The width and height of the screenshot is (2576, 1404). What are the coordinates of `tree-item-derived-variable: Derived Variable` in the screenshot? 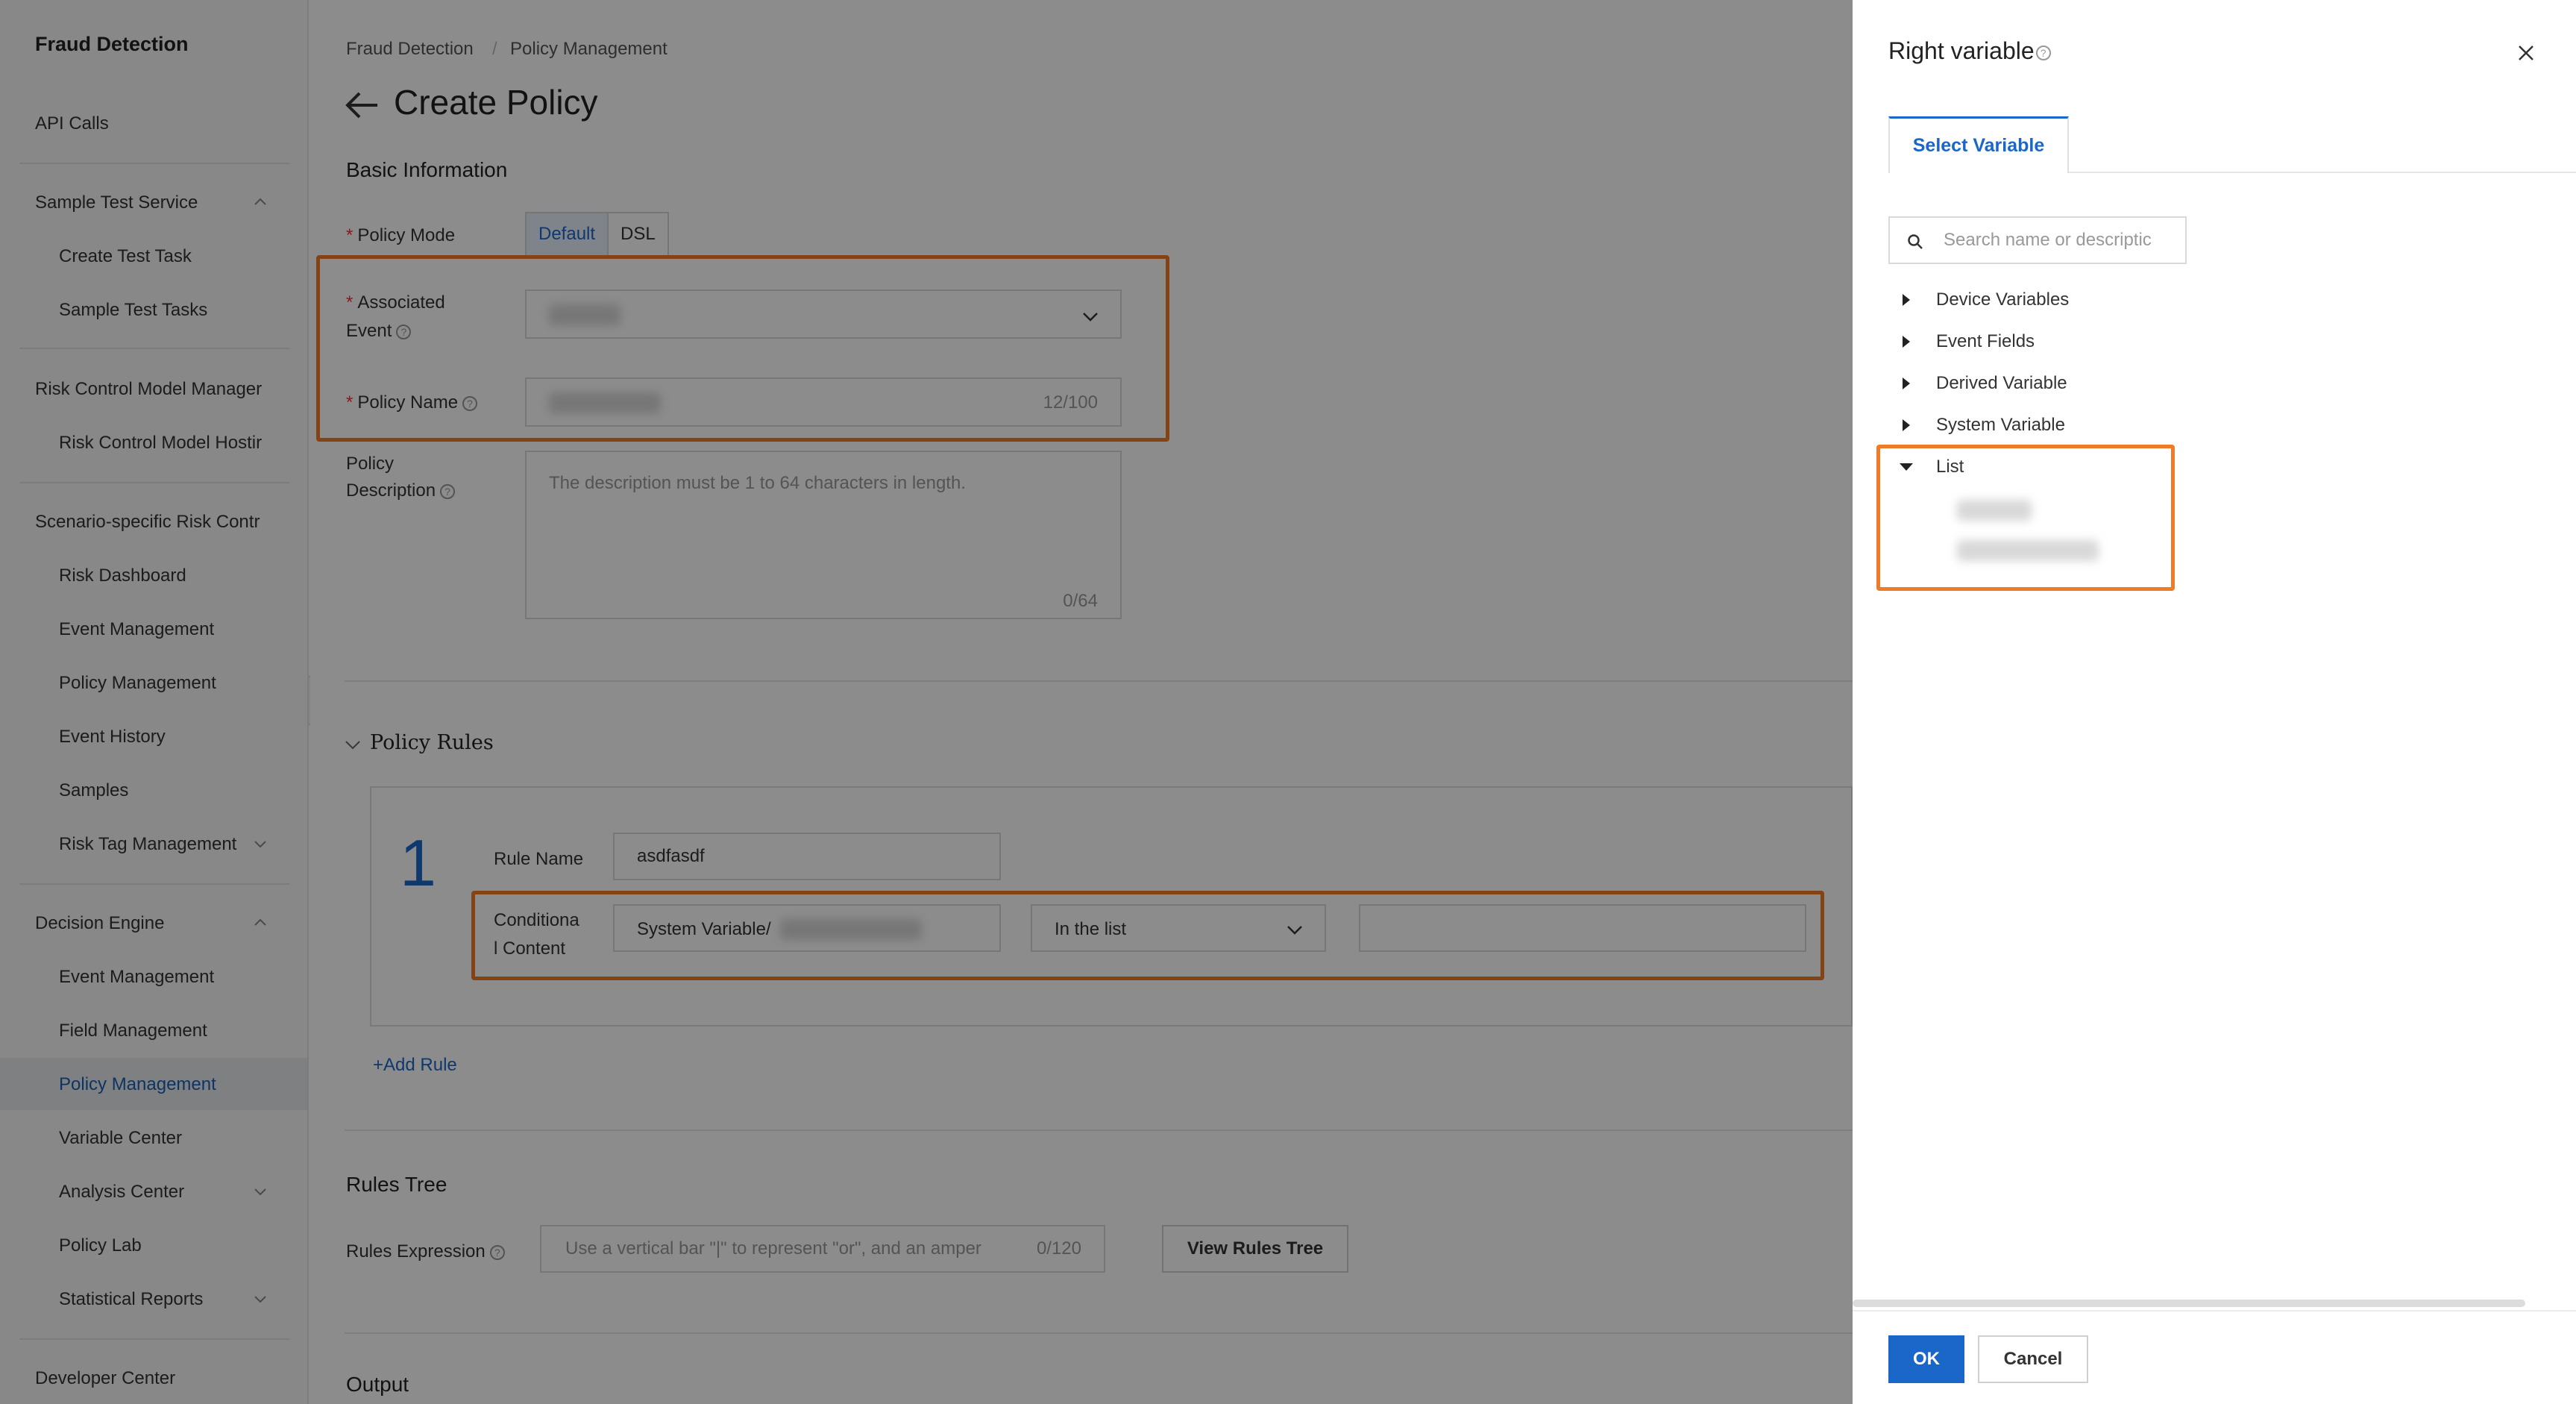 It's located at (1982, 383).